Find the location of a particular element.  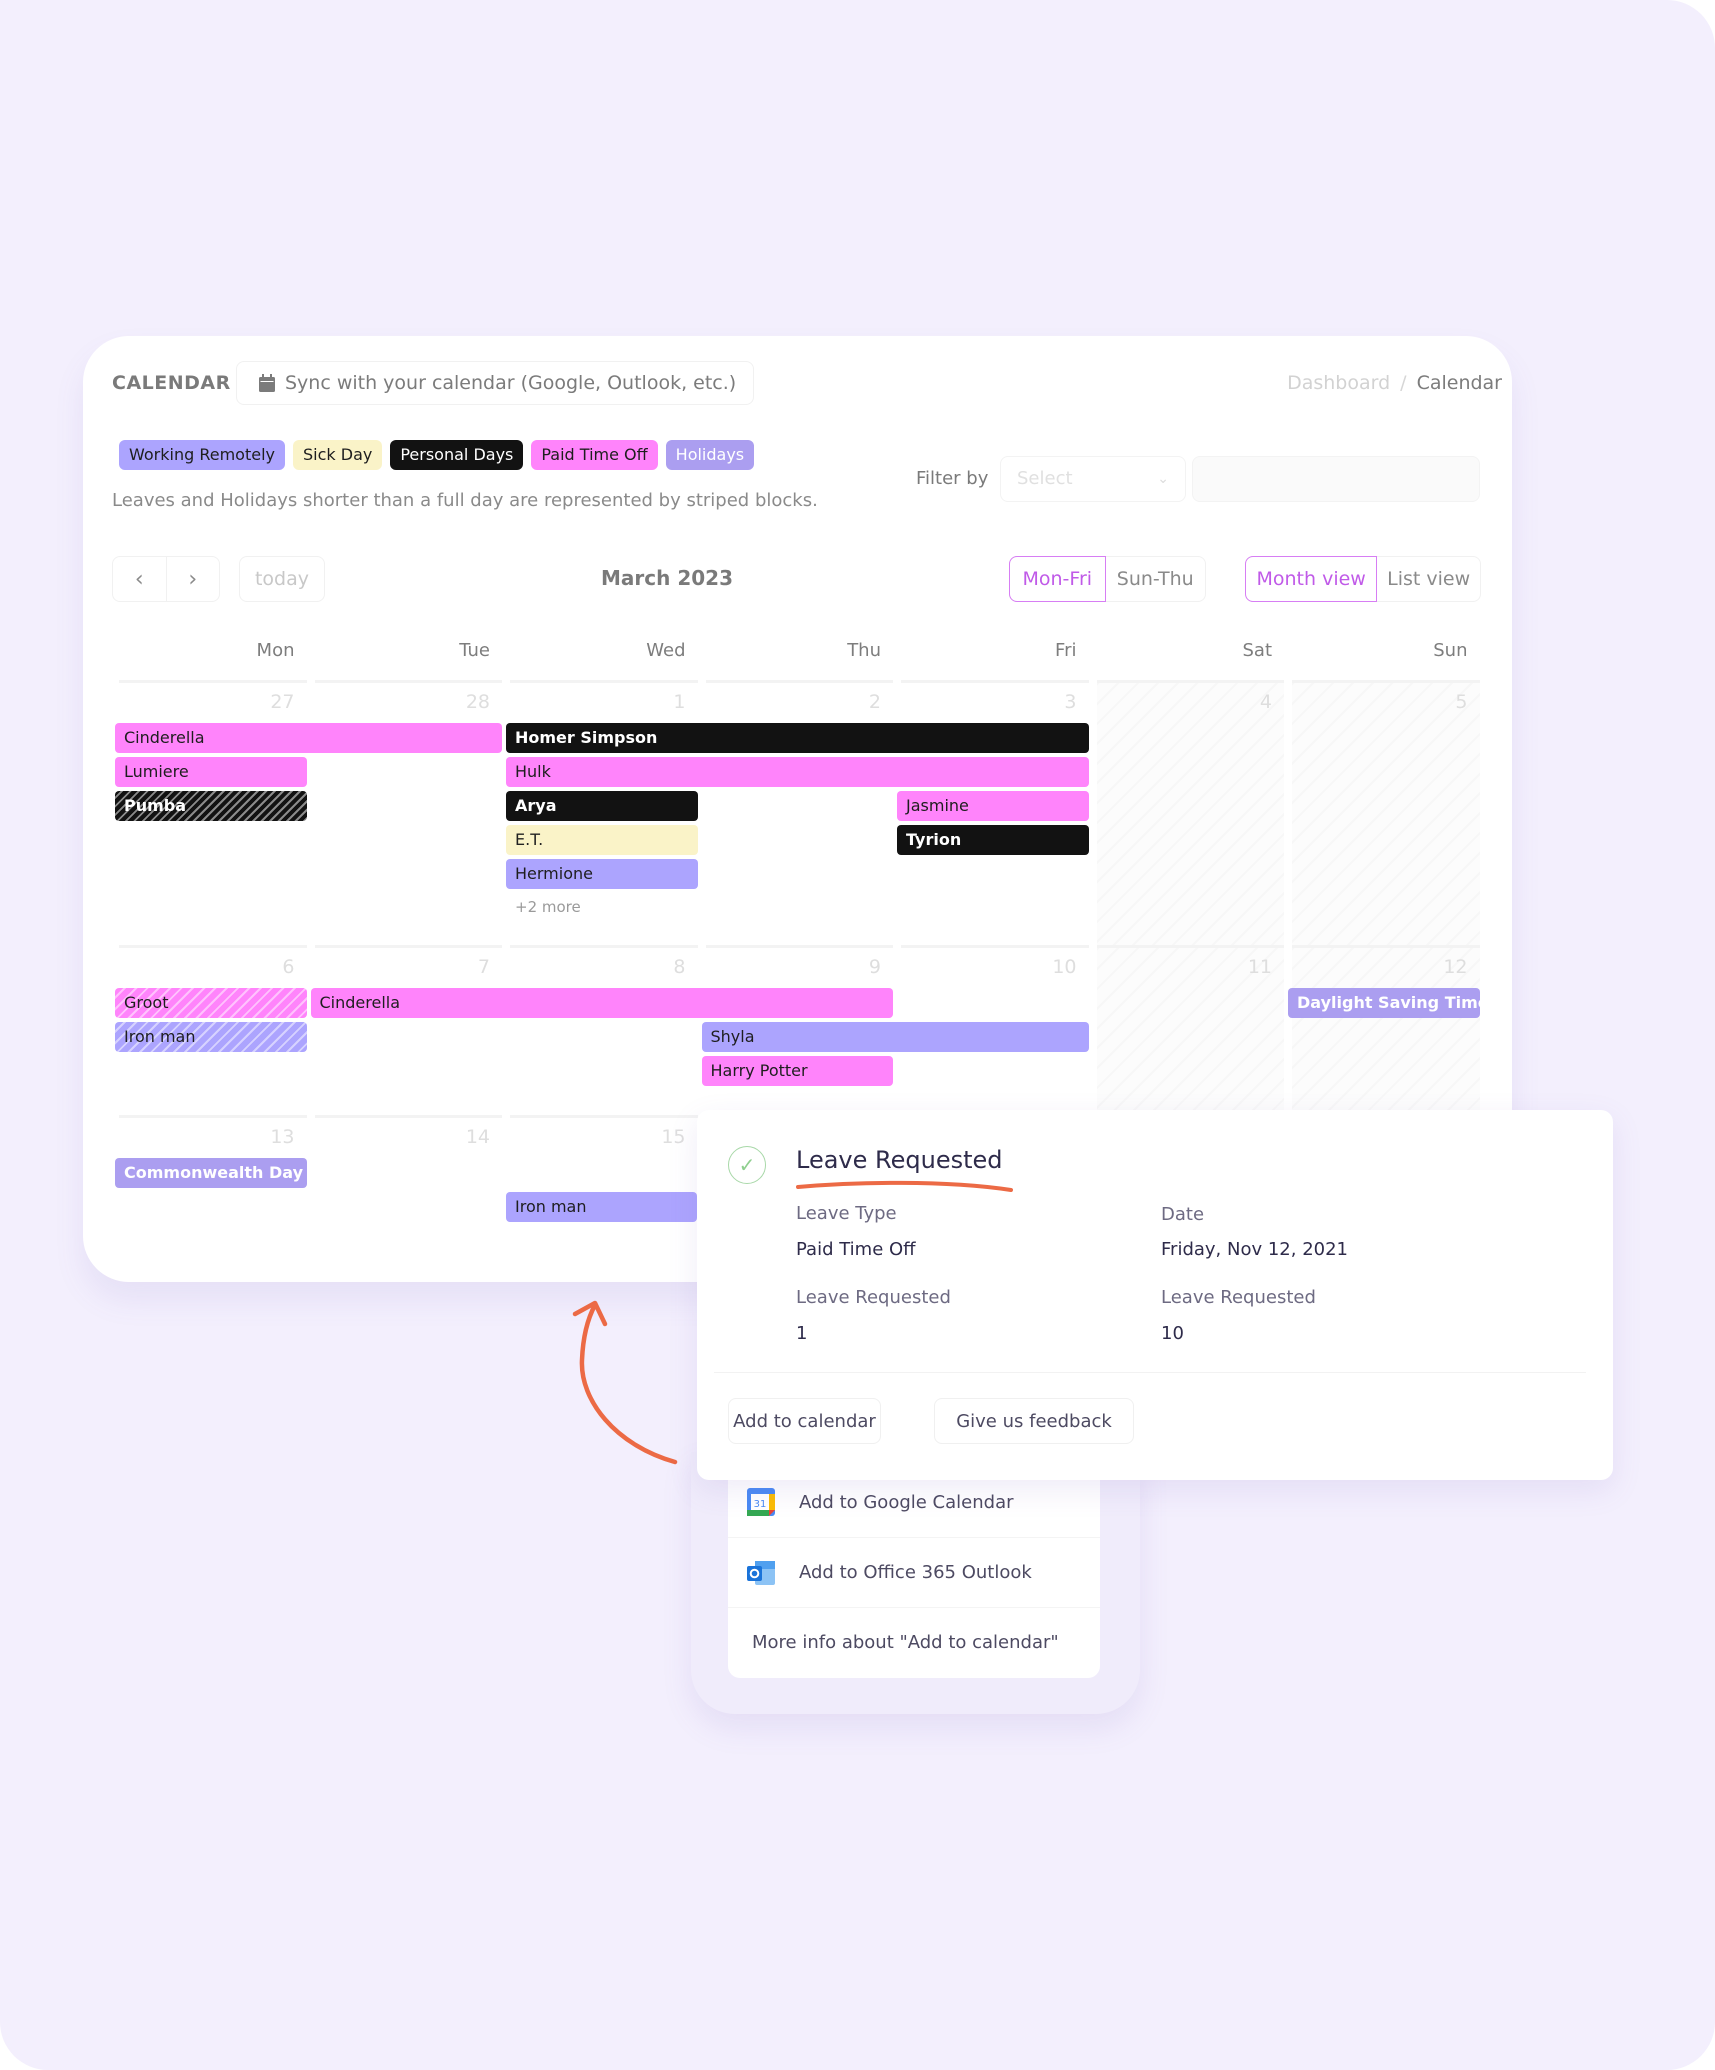

calendar-event: Lumiere is located at coordinates (211, 772).